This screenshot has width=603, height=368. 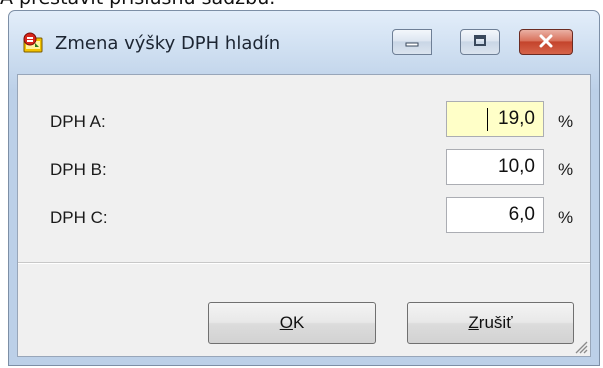 I want to click on ok-mnemonic: O, so click(x=286, y=322).